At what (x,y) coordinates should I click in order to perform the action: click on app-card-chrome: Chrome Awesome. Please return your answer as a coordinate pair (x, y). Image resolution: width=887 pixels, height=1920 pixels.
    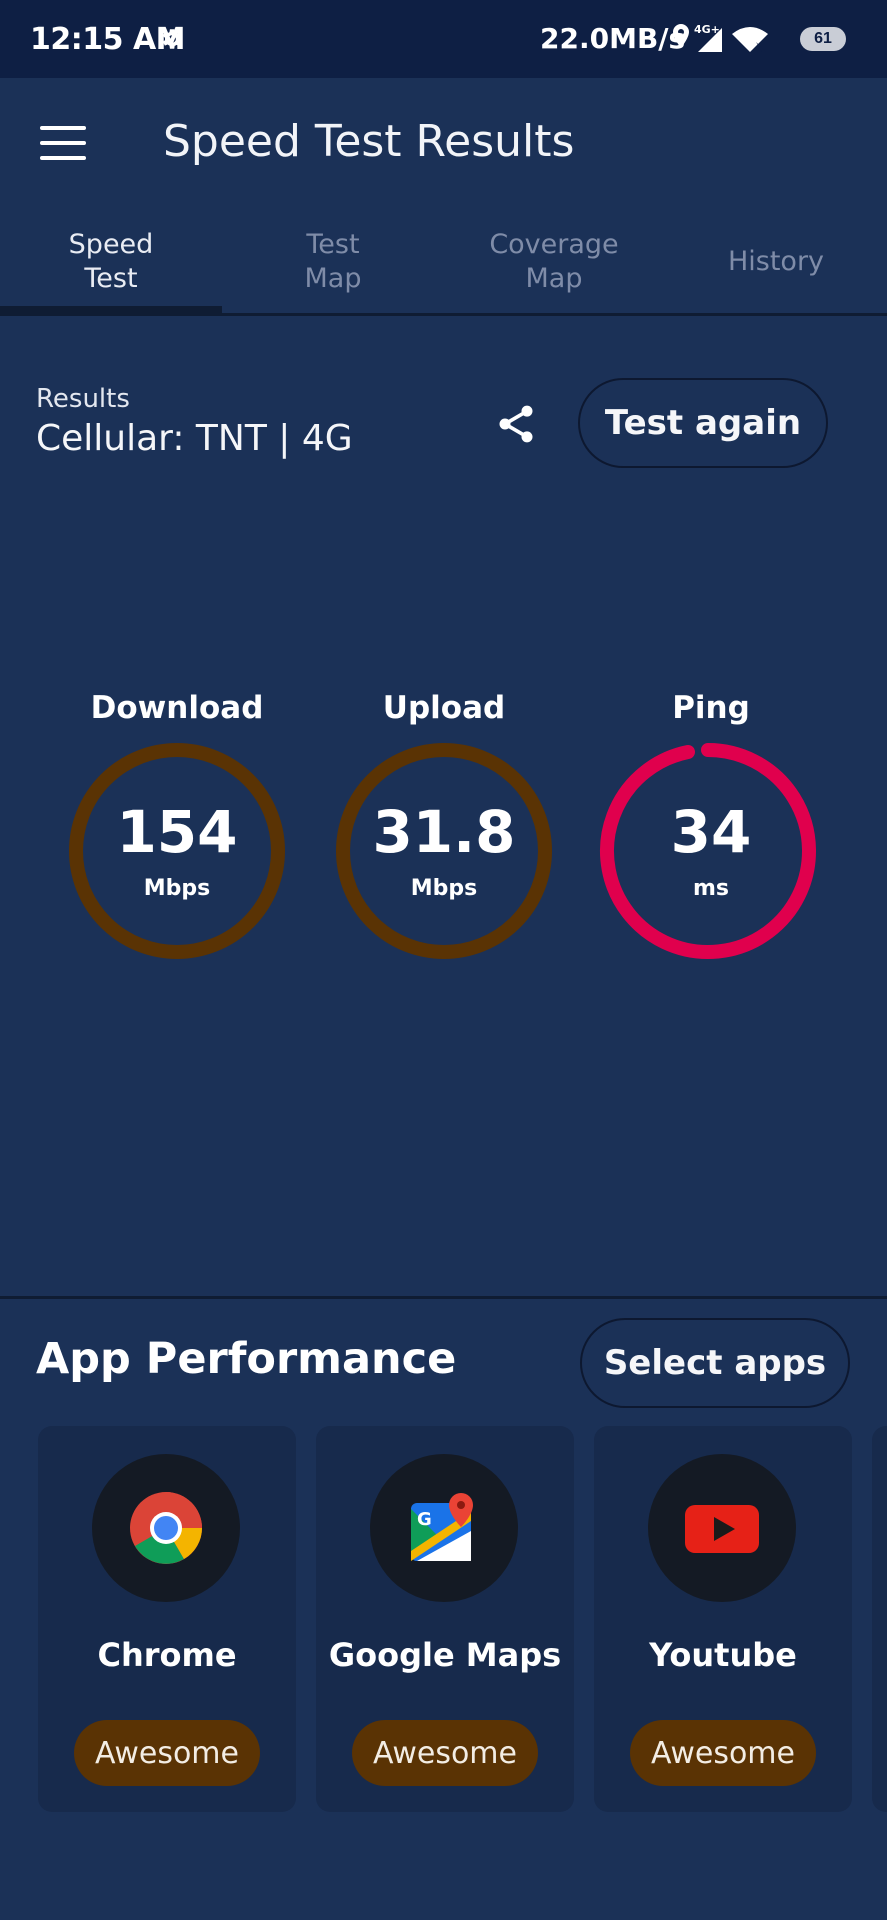
    Looking at the image, I should click on (167, 1619).